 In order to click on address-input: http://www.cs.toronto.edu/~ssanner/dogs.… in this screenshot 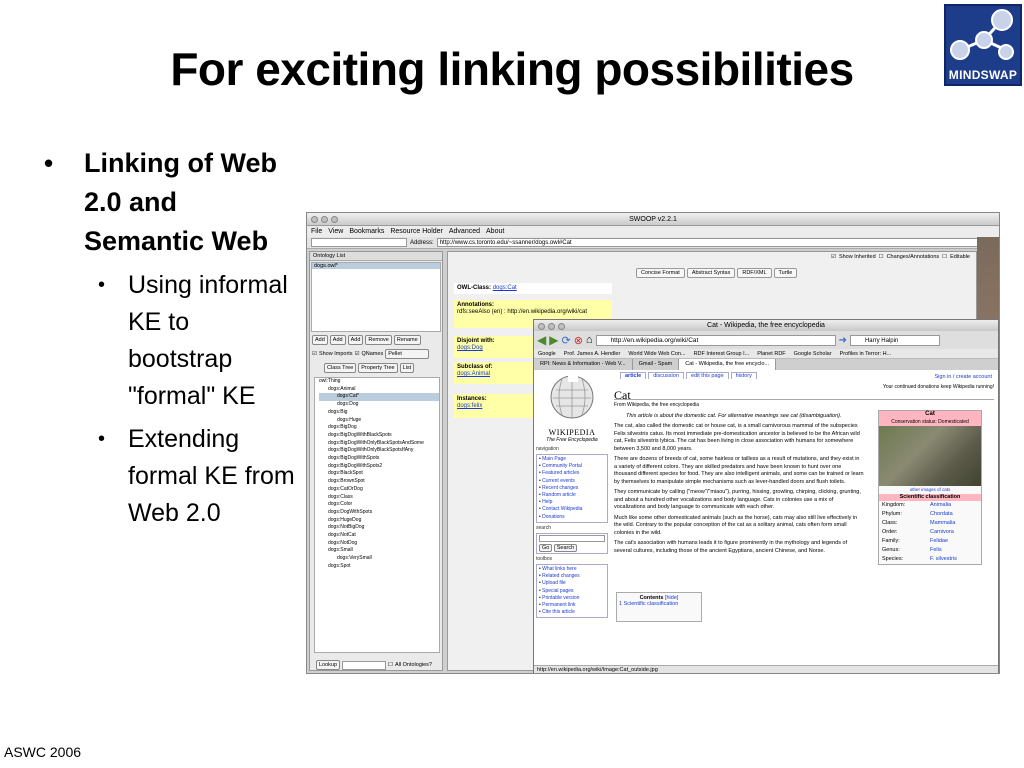, I will do `click(715, 242)`.